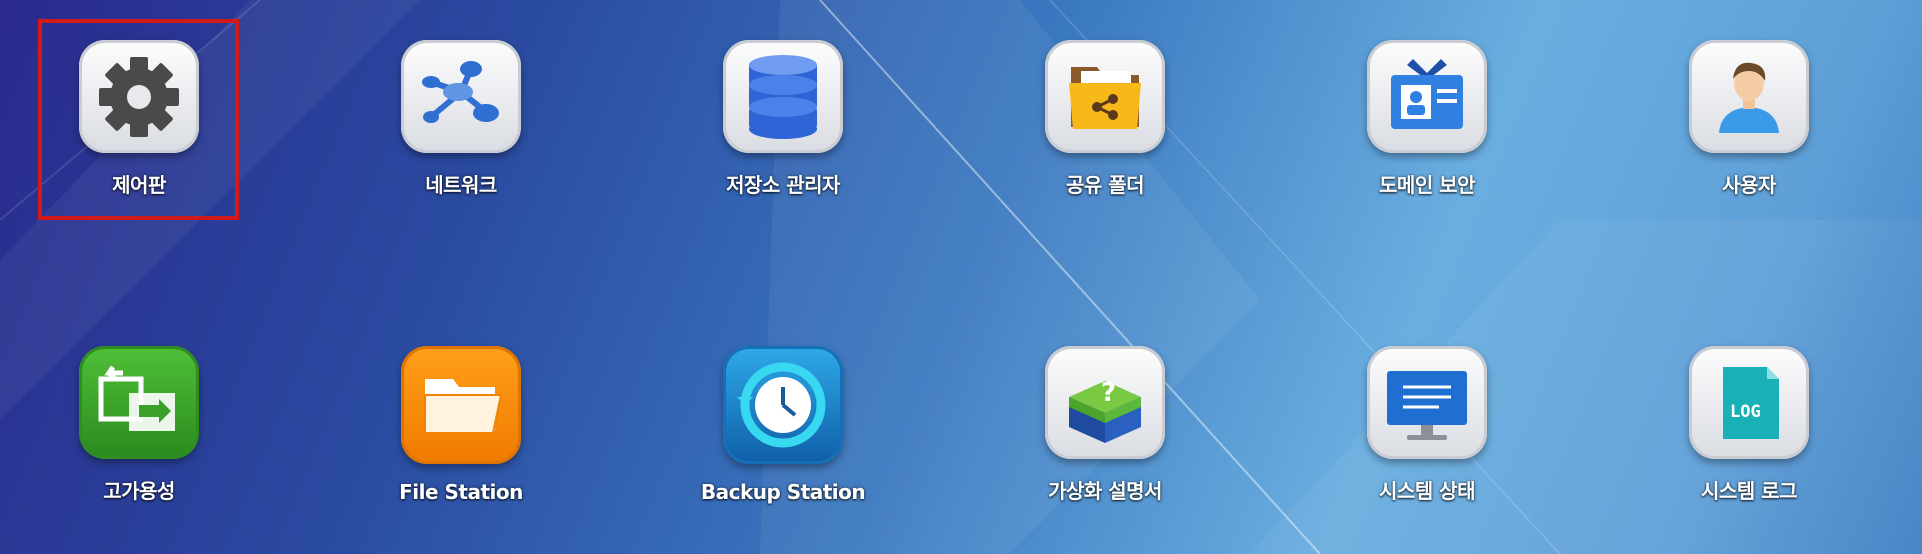 The height and width of the screenshot is (554, 1922). I want to click on gear-icon, so click(139, 96).